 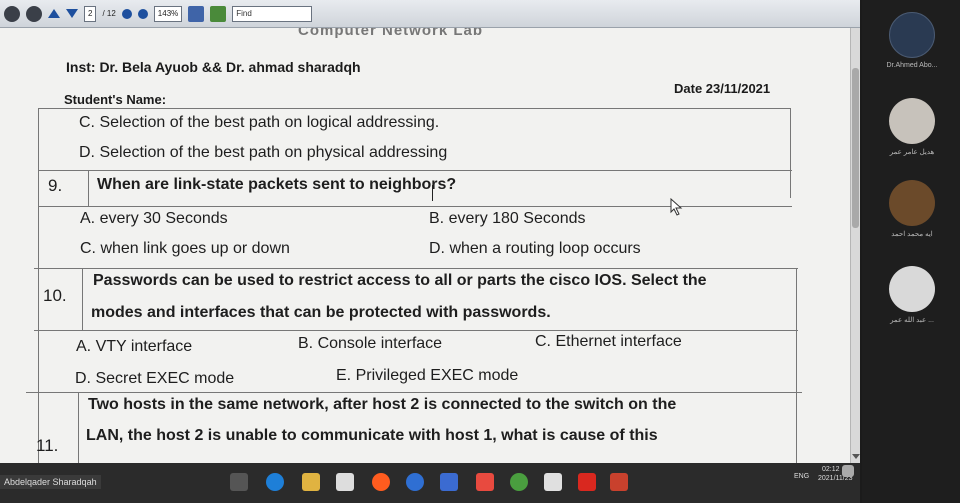 What do you see at coordinates (54, 13) in the screenshot?
I see `previous-page-icon` at bounding box center [54, 13].